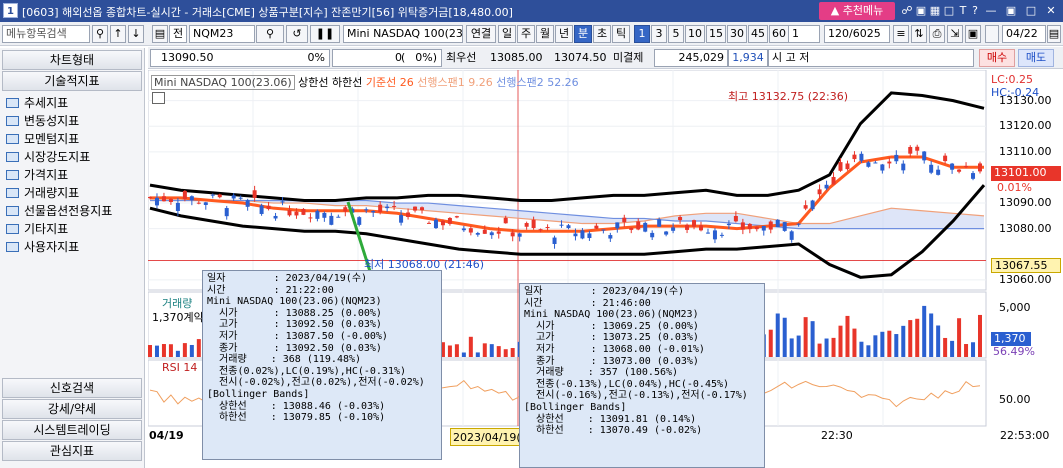  What do you see at coordinates (949, 10) in the screenshot?
I see `monitor-icon: □` at bounding box center [949, 10].